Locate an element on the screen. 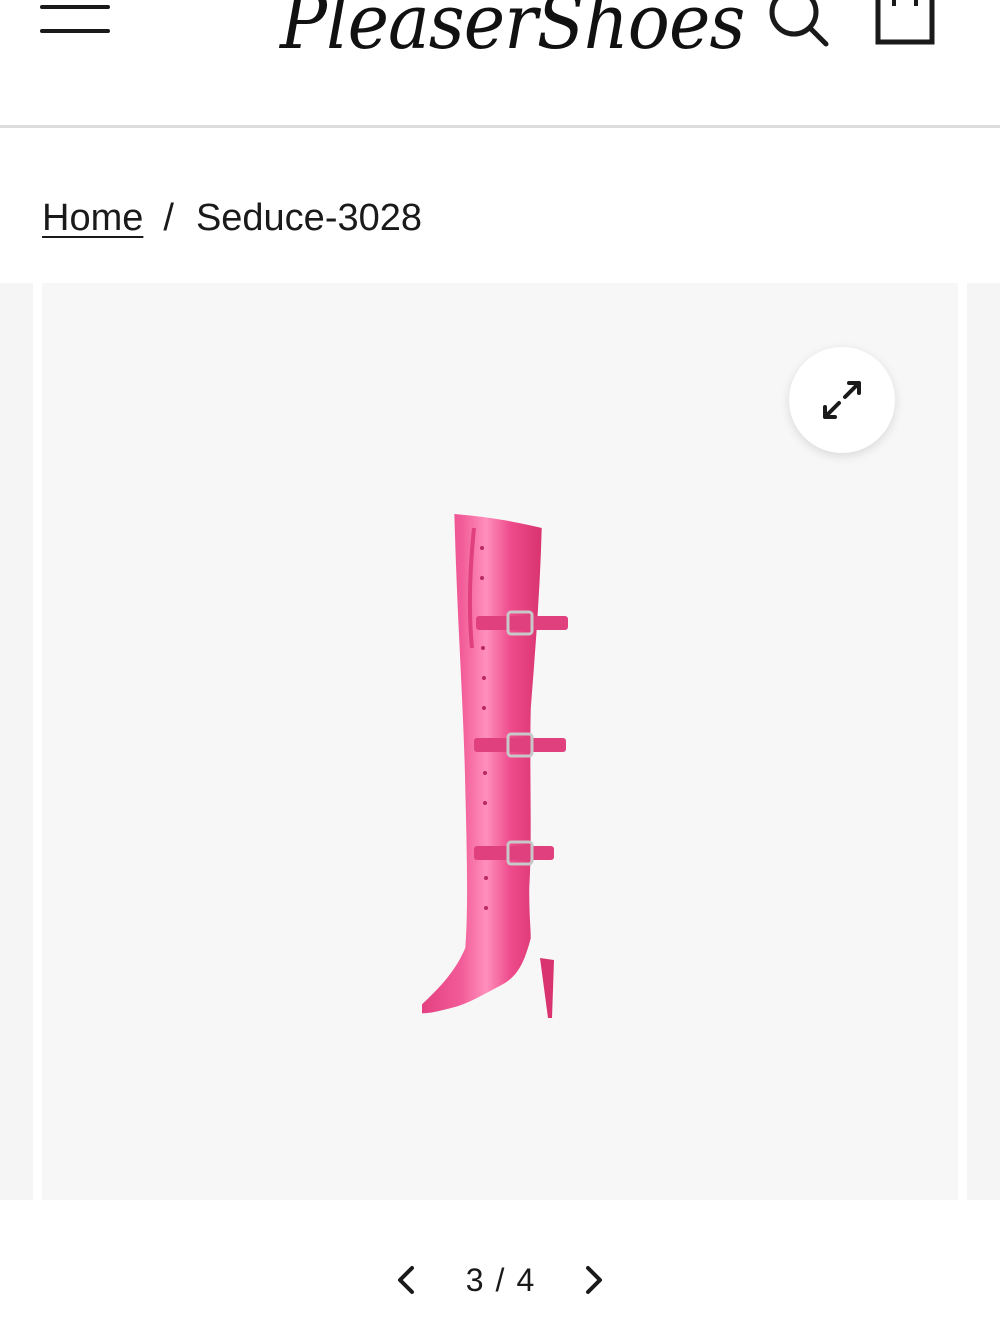 The height and width of the screenshot is (1333, 1000). breadcrumb: Home / Seduce-3028 is located at coordinates (232, 220).